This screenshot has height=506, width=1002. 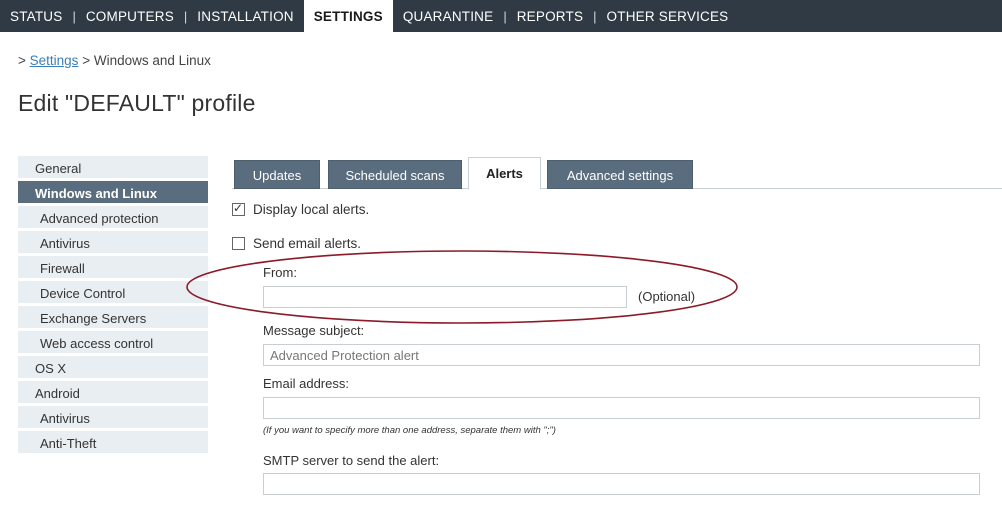 What do you see at coordinates (245, 16) in the screenshot?
I see `nav-installation: INSTALLATION` at bounding box center [245, 16].